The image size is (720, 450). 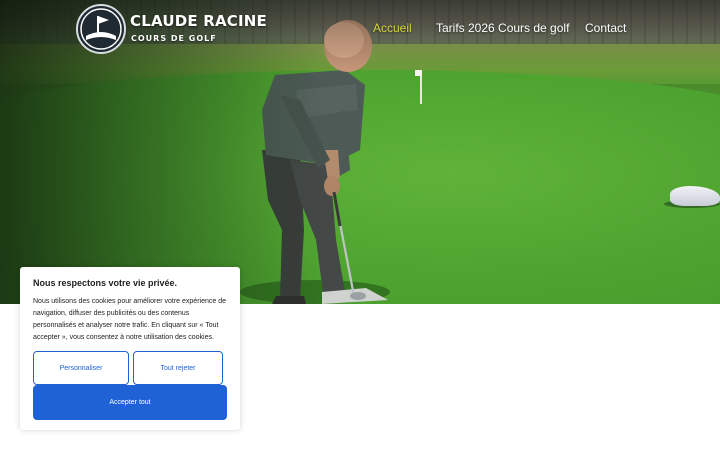 I want to click on nav-item-accueil: Accueil, so click(x=392, y=28).